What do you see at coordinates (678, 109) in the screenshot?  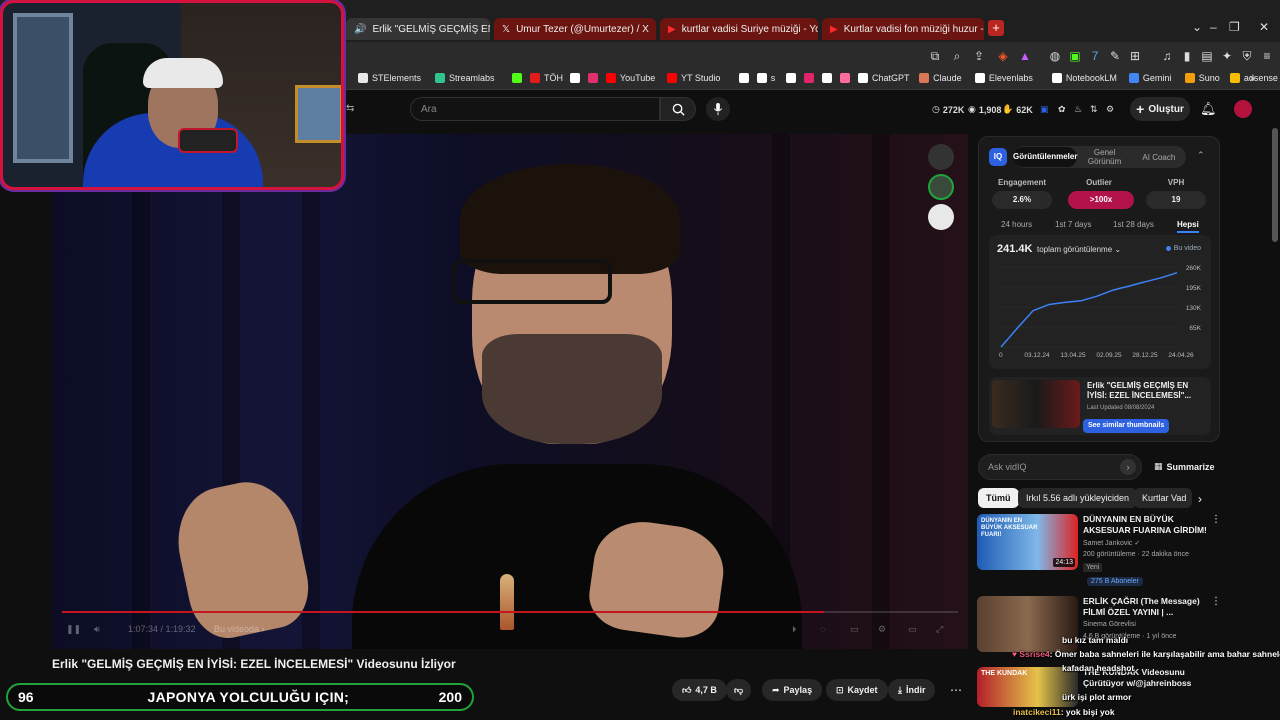 I see `search-button` at bounding box center [678, 109].